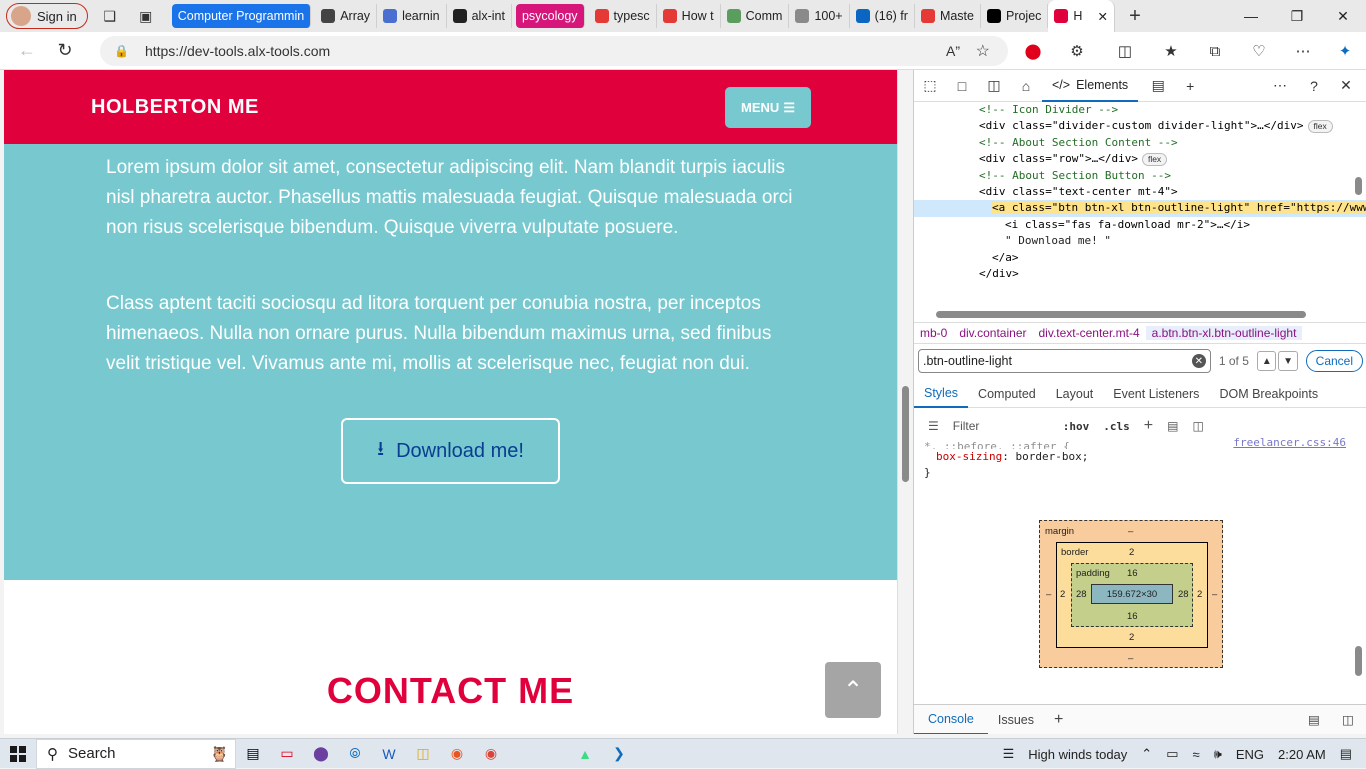 The image size is (1366, 769). What do you see at coordinates (1132, 594) in the screenshot?
I see `box-model-content: 159.672×30` at bounding box center [1132, 594].